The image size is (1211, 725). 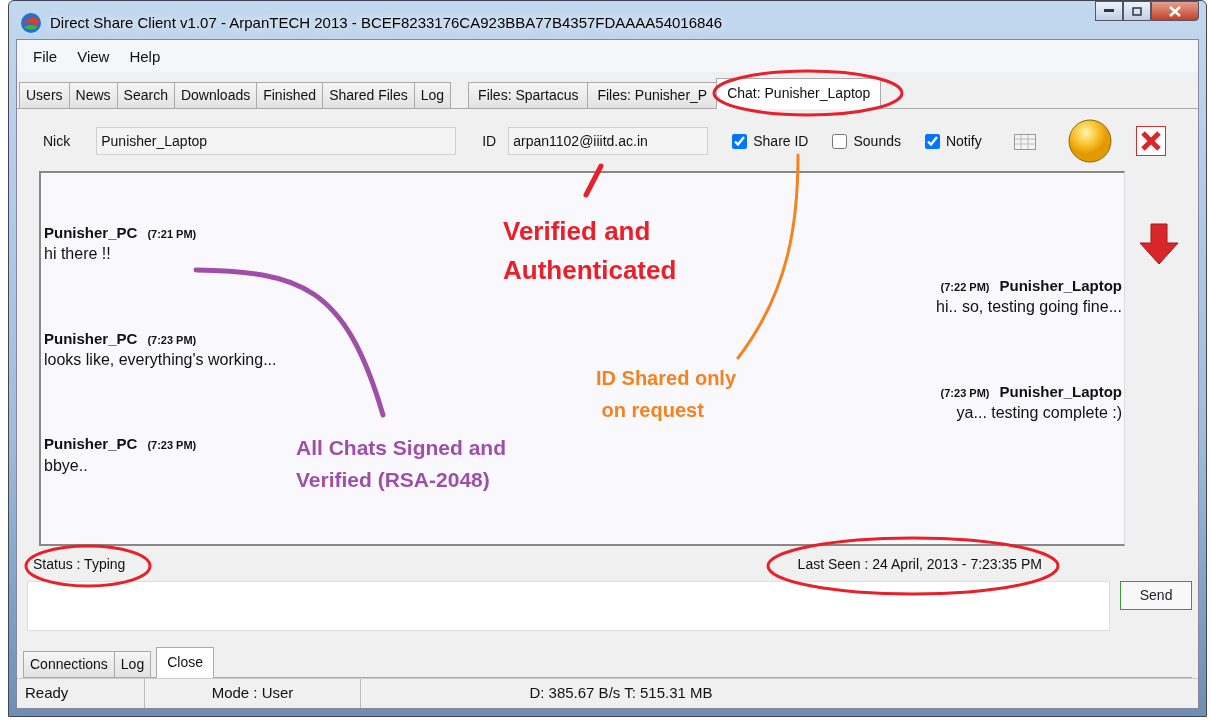 What do you see at coordinates (57, 141) in the screenshot?
I see `nick-label: Nick` at bounding box center [57, 141].